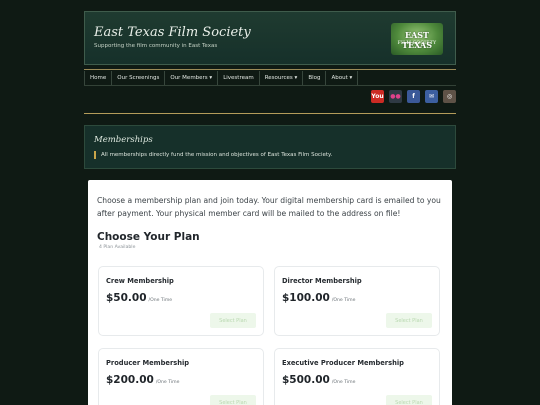 This screenshot has width=540, height=405. Describe the element at coordinates (377, 96) in the screenshot. I see `youtube-icon: You` at that location.